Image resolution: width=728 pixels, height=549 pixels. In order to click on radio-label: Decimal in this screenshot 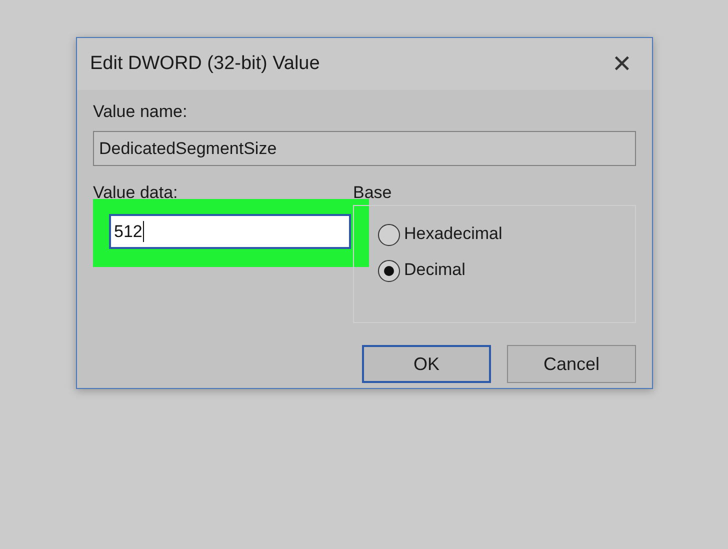, I will do `click(435, 270)`.